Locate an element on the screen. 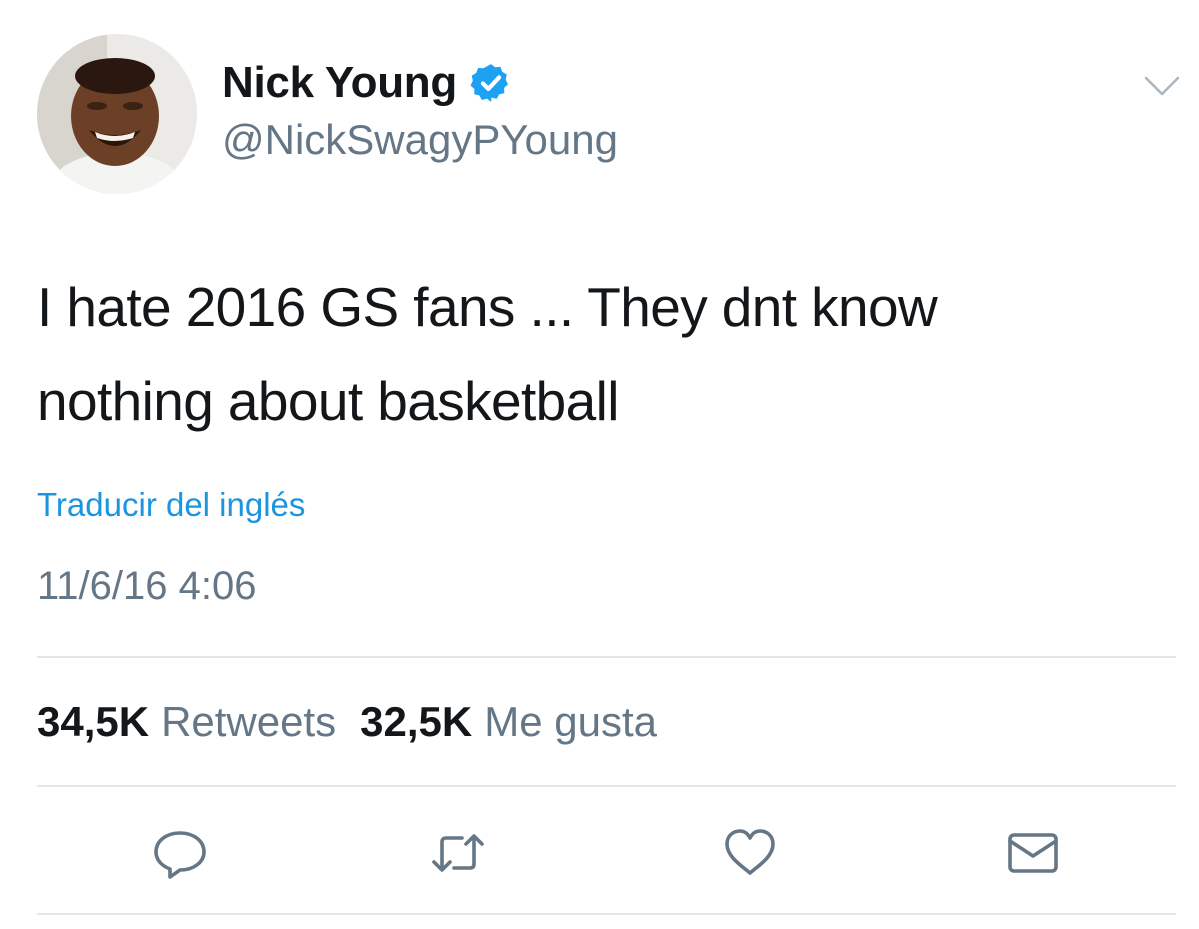 The width and height of the screenshot is (1199, 929). like-button is located at coordinates (750, 853).